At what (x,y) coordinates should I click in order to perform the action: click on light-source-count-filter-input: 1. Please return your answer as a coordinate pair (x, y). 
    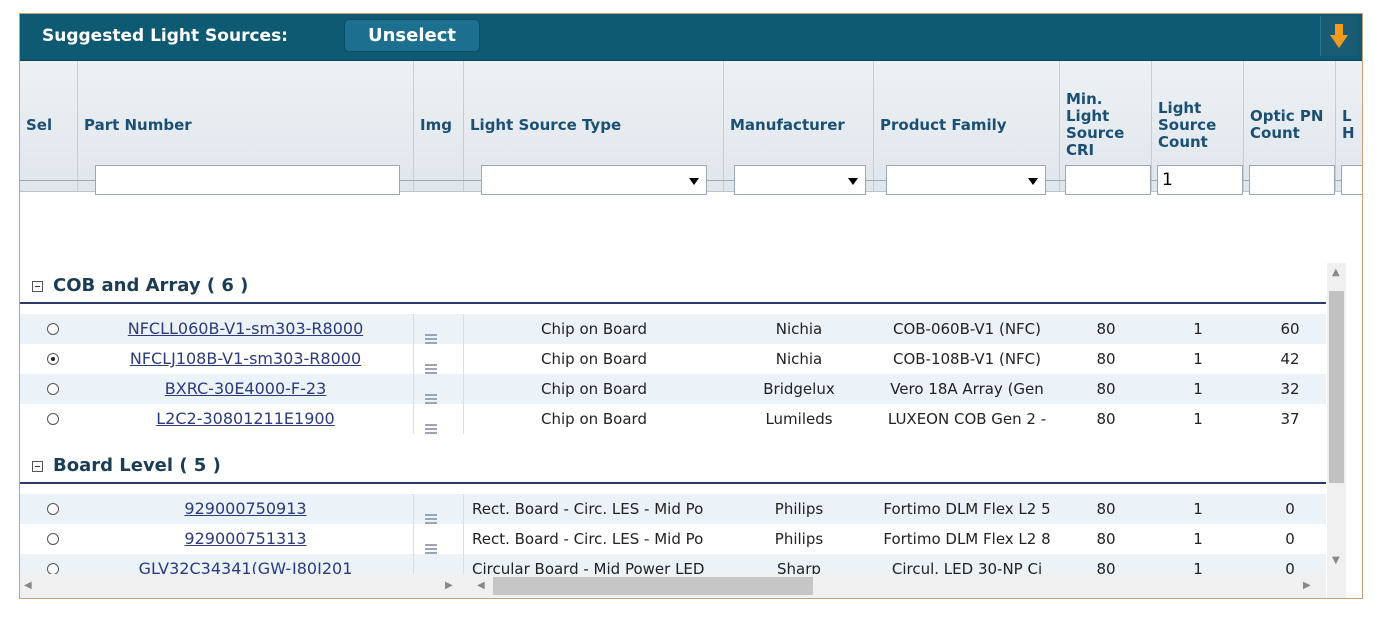
    Looking at the image, I should click on (1200, 180).